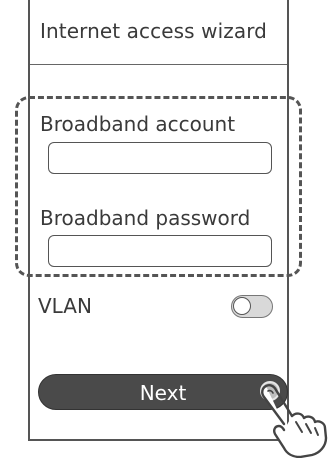 The height and width of the screenshot is (458, 335). I want to click on vlan-toggle, so click(252, 306).